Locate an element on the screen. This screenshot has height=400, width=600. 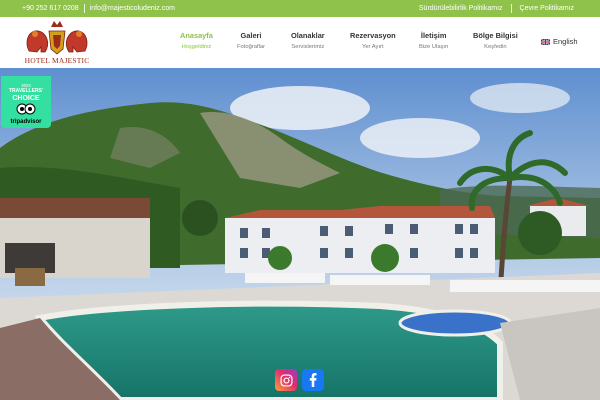
hotel-logo: HOTEL MAJESTIC is located at coordinates (57, 42).